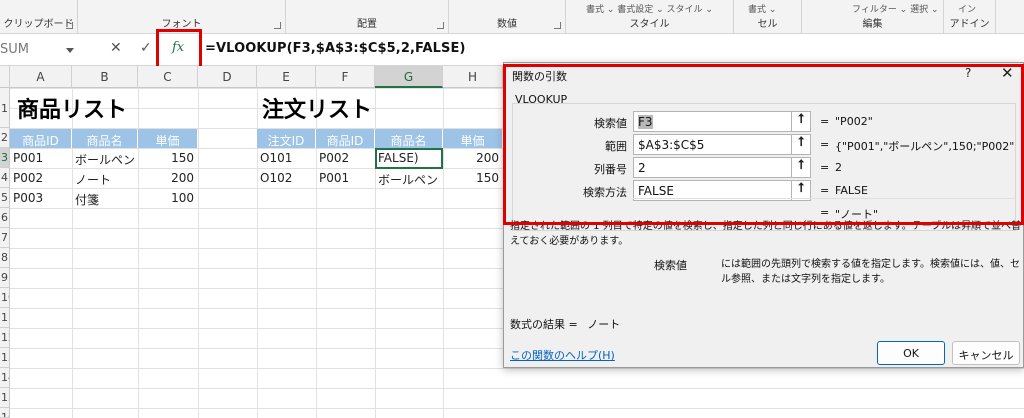 Image resolution: width=1024 pixels, height=418 pixels. Describe the element at coordinates (986, 353) in the screenshot. I see `cancel-button: キャンセル` at that location.